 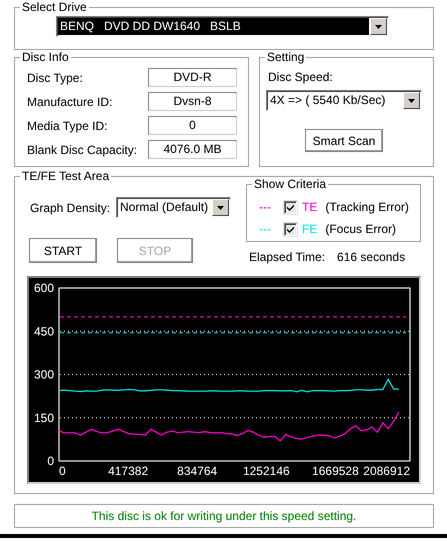 I want to click on series-label: TE, so click(x=310, y=207).